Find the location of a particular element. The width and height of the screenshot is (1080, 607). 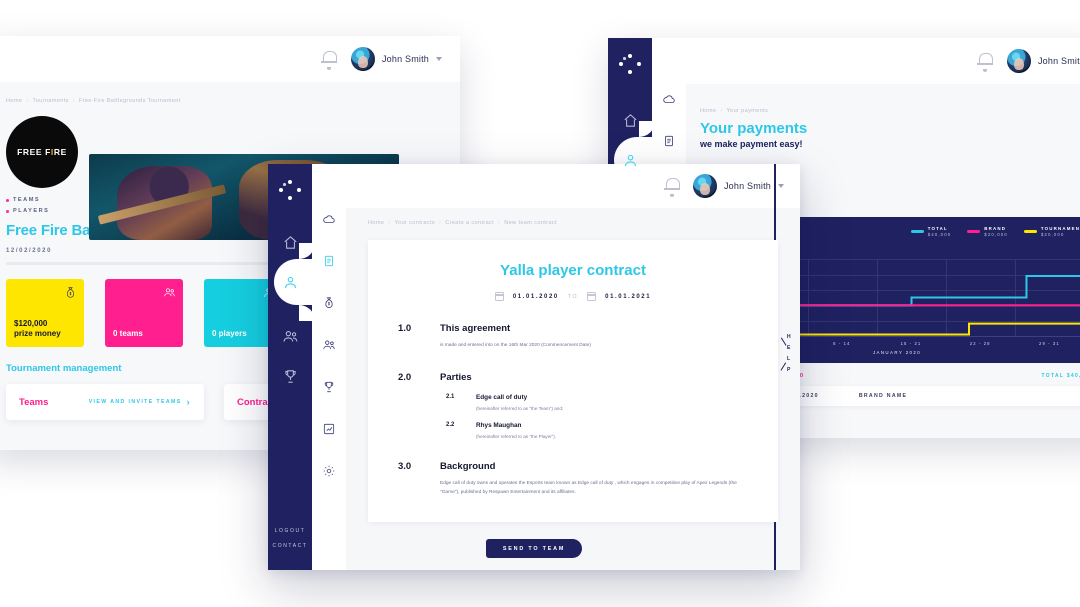

money-bag-icon is located at coordinates (70, 292).